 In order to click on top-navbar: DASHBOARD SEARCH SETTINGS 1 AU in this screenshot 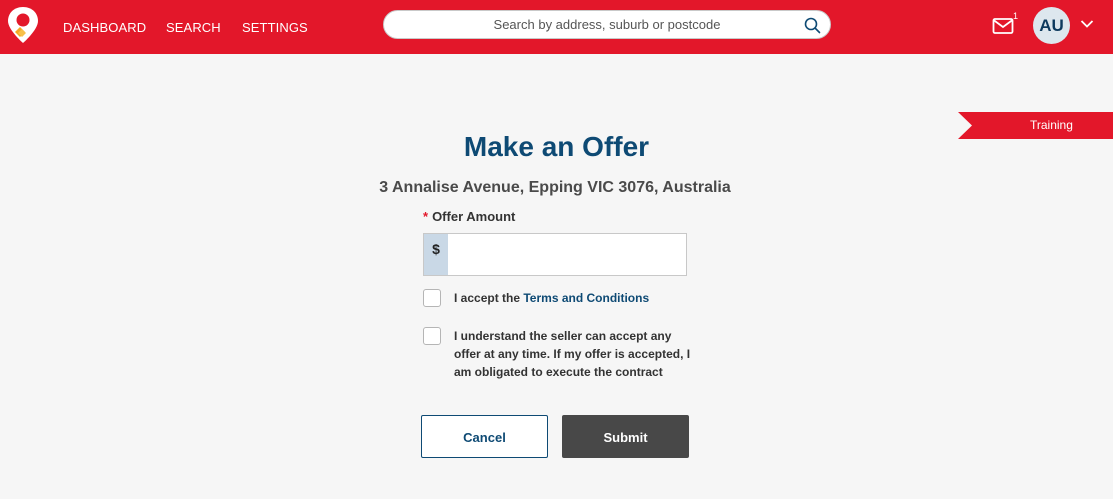, I will do `click(556, 27)`.